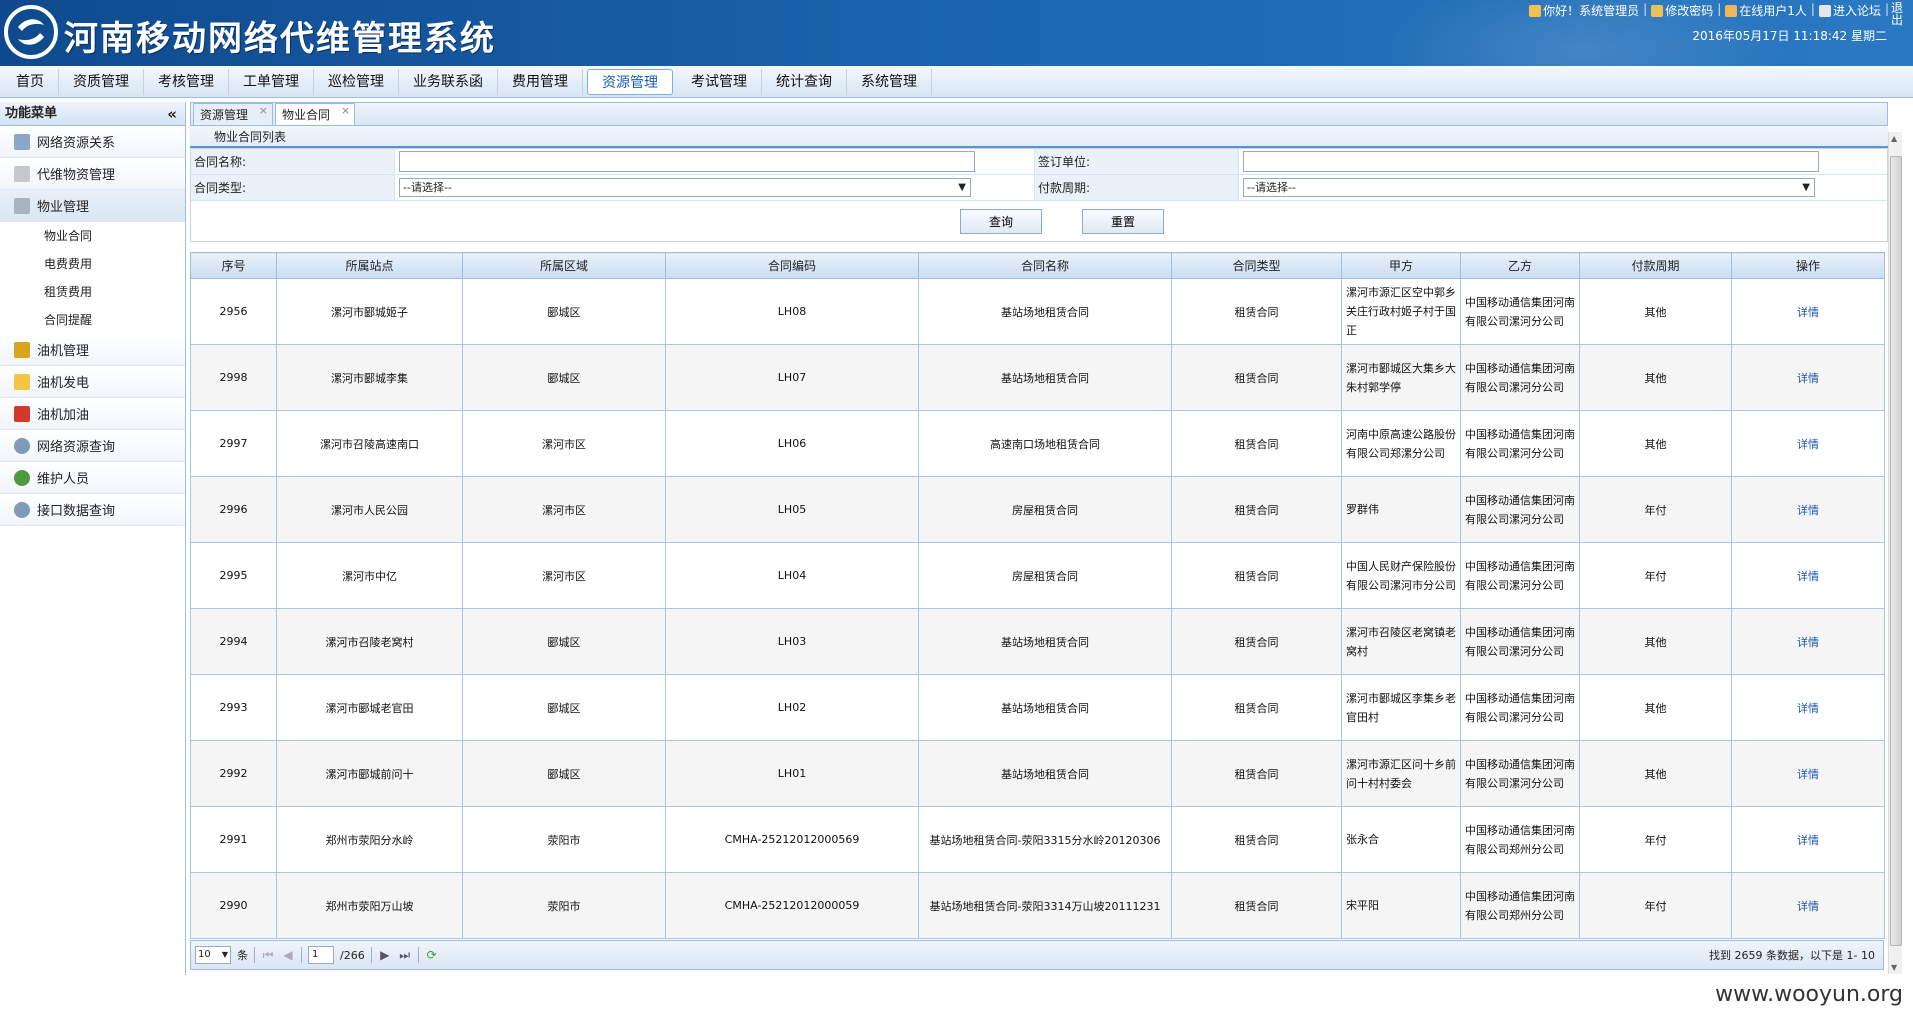  I want to click on table-cell: 罗群伟, so click(1401, 509).